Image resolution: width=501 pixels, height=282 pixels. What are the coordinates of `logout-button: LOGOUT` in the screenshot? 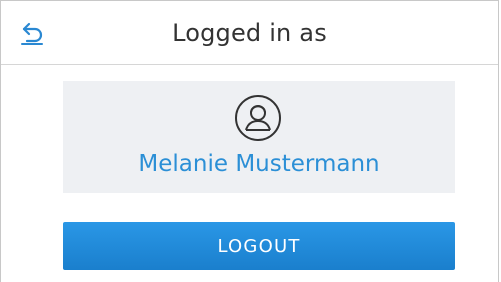 It's located at (259, 246).